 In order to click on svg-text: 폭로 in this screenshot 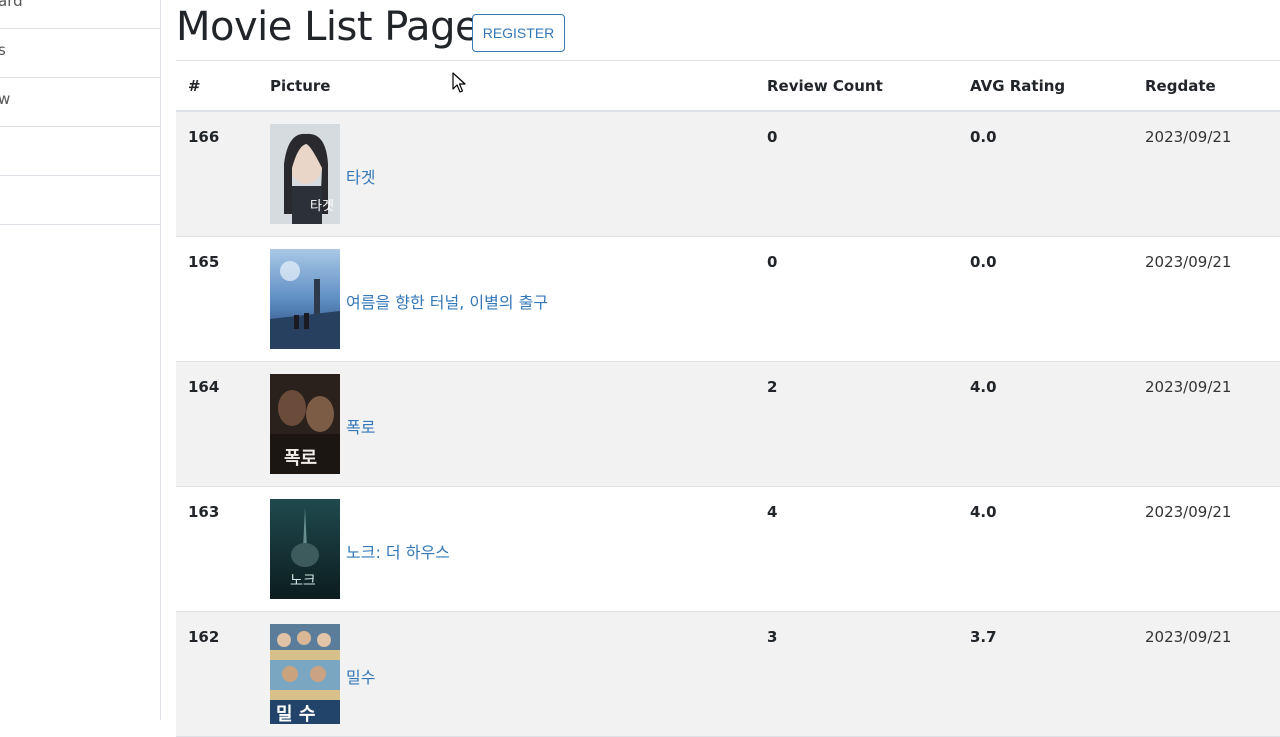, I will do `click(300, 458)`.